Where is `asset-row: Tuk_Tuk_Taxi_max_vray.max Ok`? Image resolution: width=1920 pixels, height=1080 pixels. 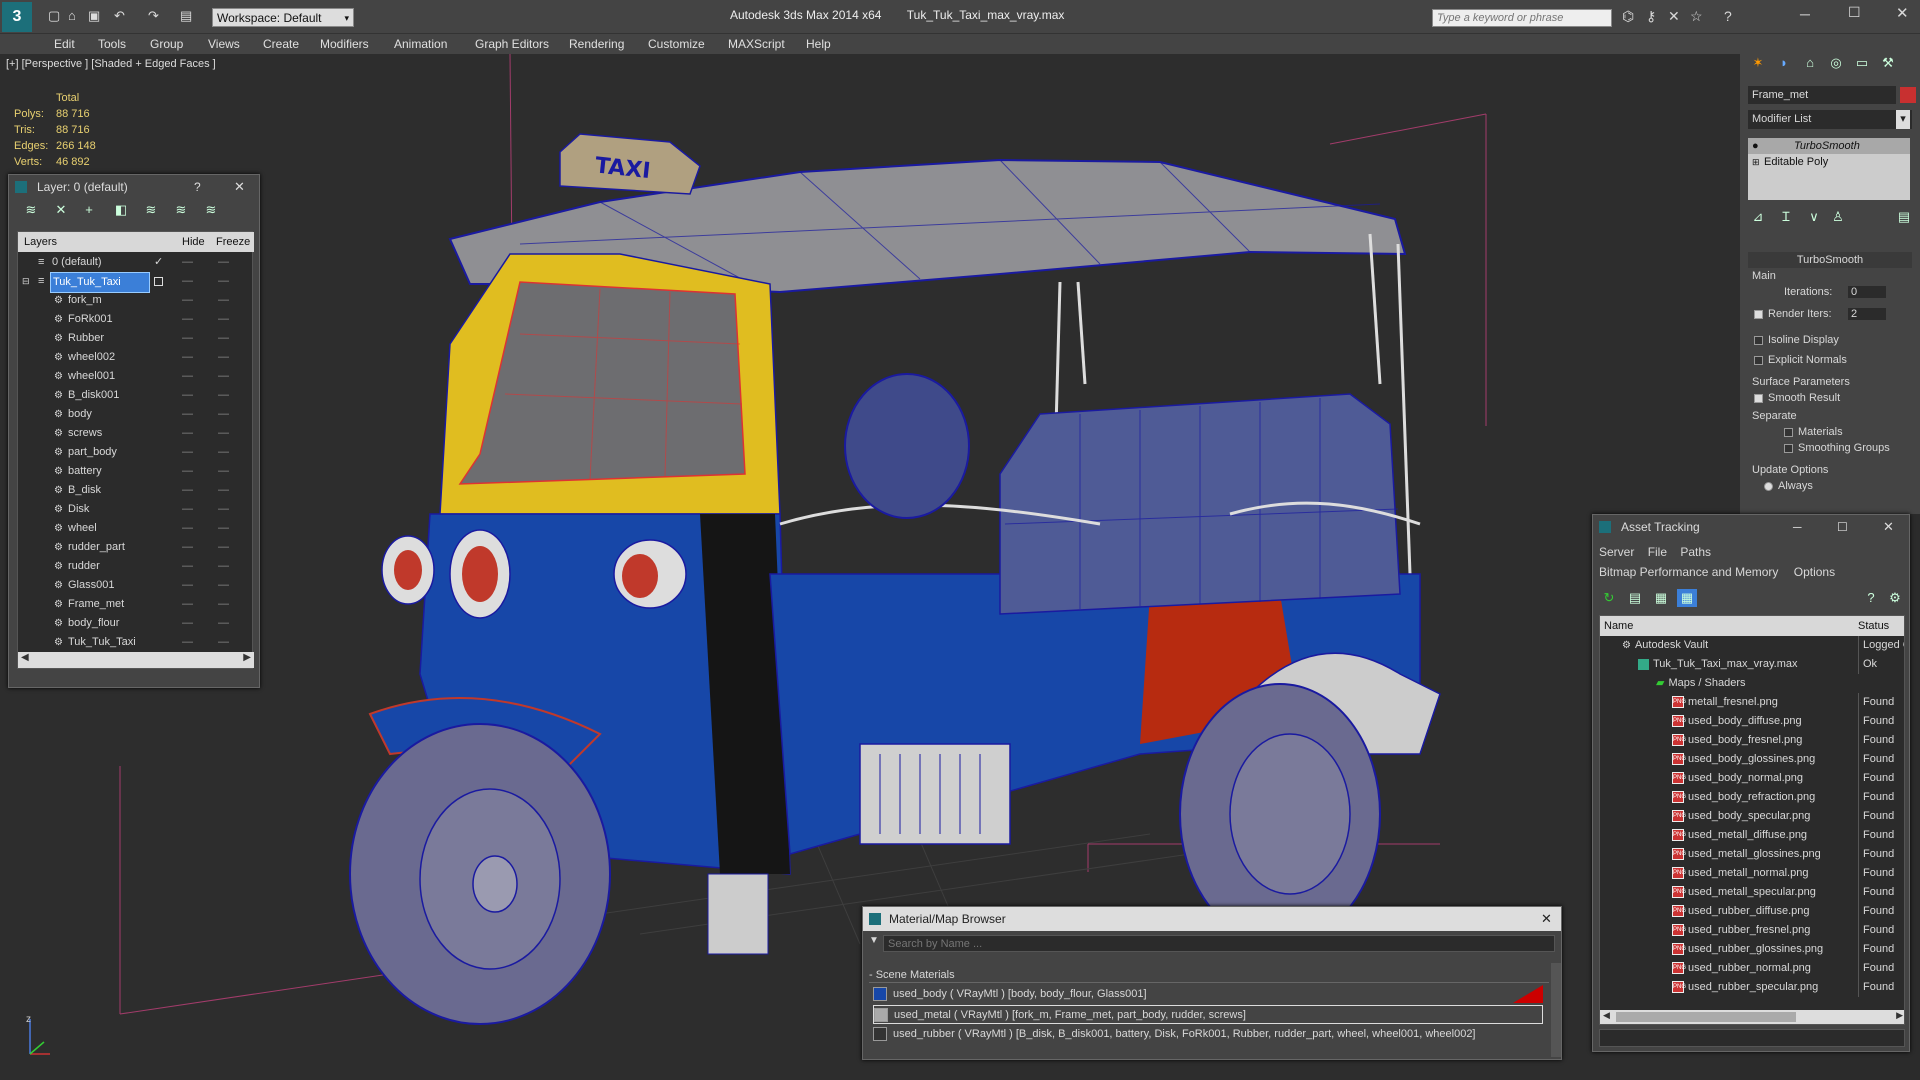 asset-row: Tuk_Tuk_Taxi_max_vray.max Ok is located at coordinates (1752, 664).